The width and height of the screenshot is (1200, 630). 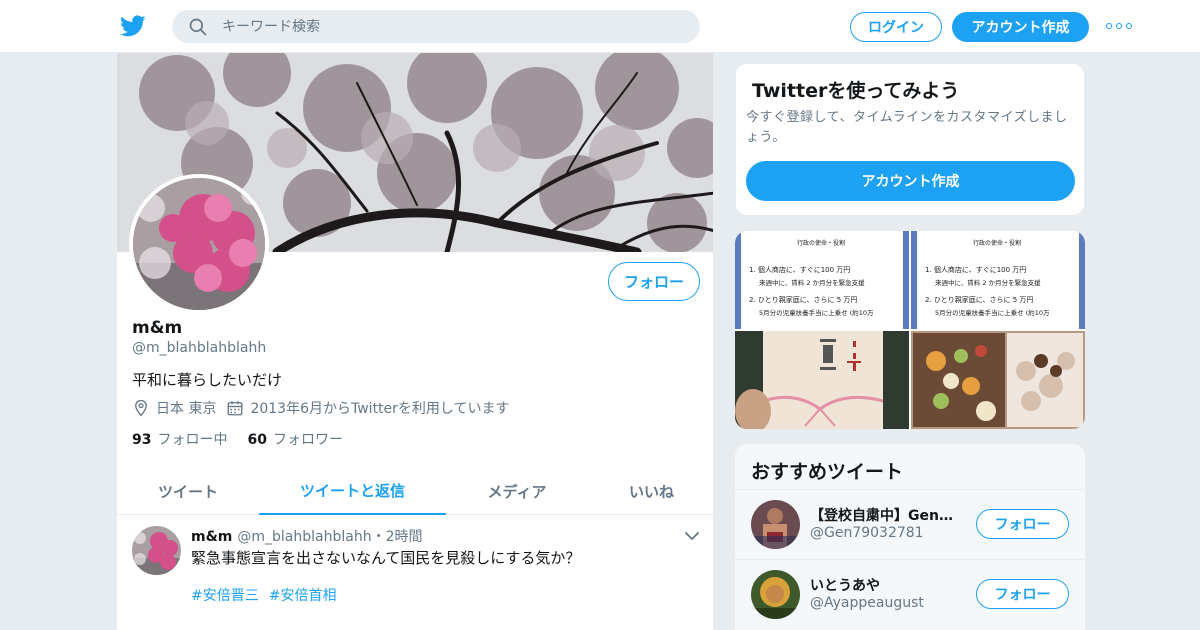 What do you see at coordinates (856, 91) in the screenshot?
I see `signup-card-title: Twitterを使ってみよう` at bounding box center [856, 91].